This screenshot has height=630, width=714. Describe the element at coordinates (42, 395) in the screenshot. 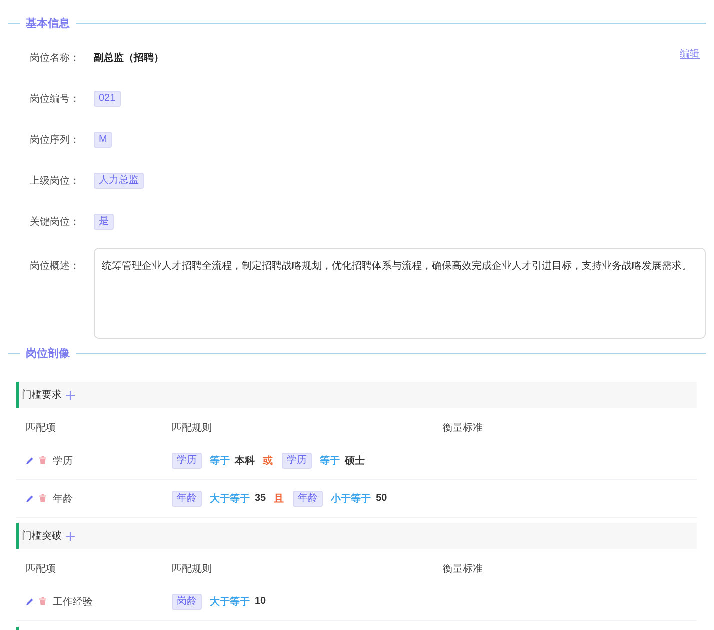

I see `group-title: 门槛要求` at that location.